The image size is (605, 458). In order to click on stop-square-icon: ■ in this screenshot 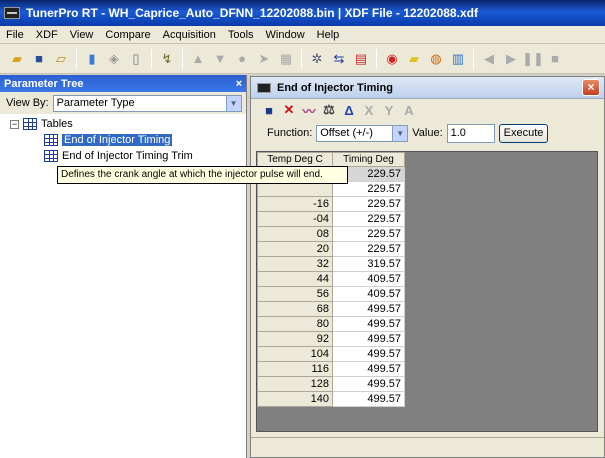, I will do `click(555, 59)`.